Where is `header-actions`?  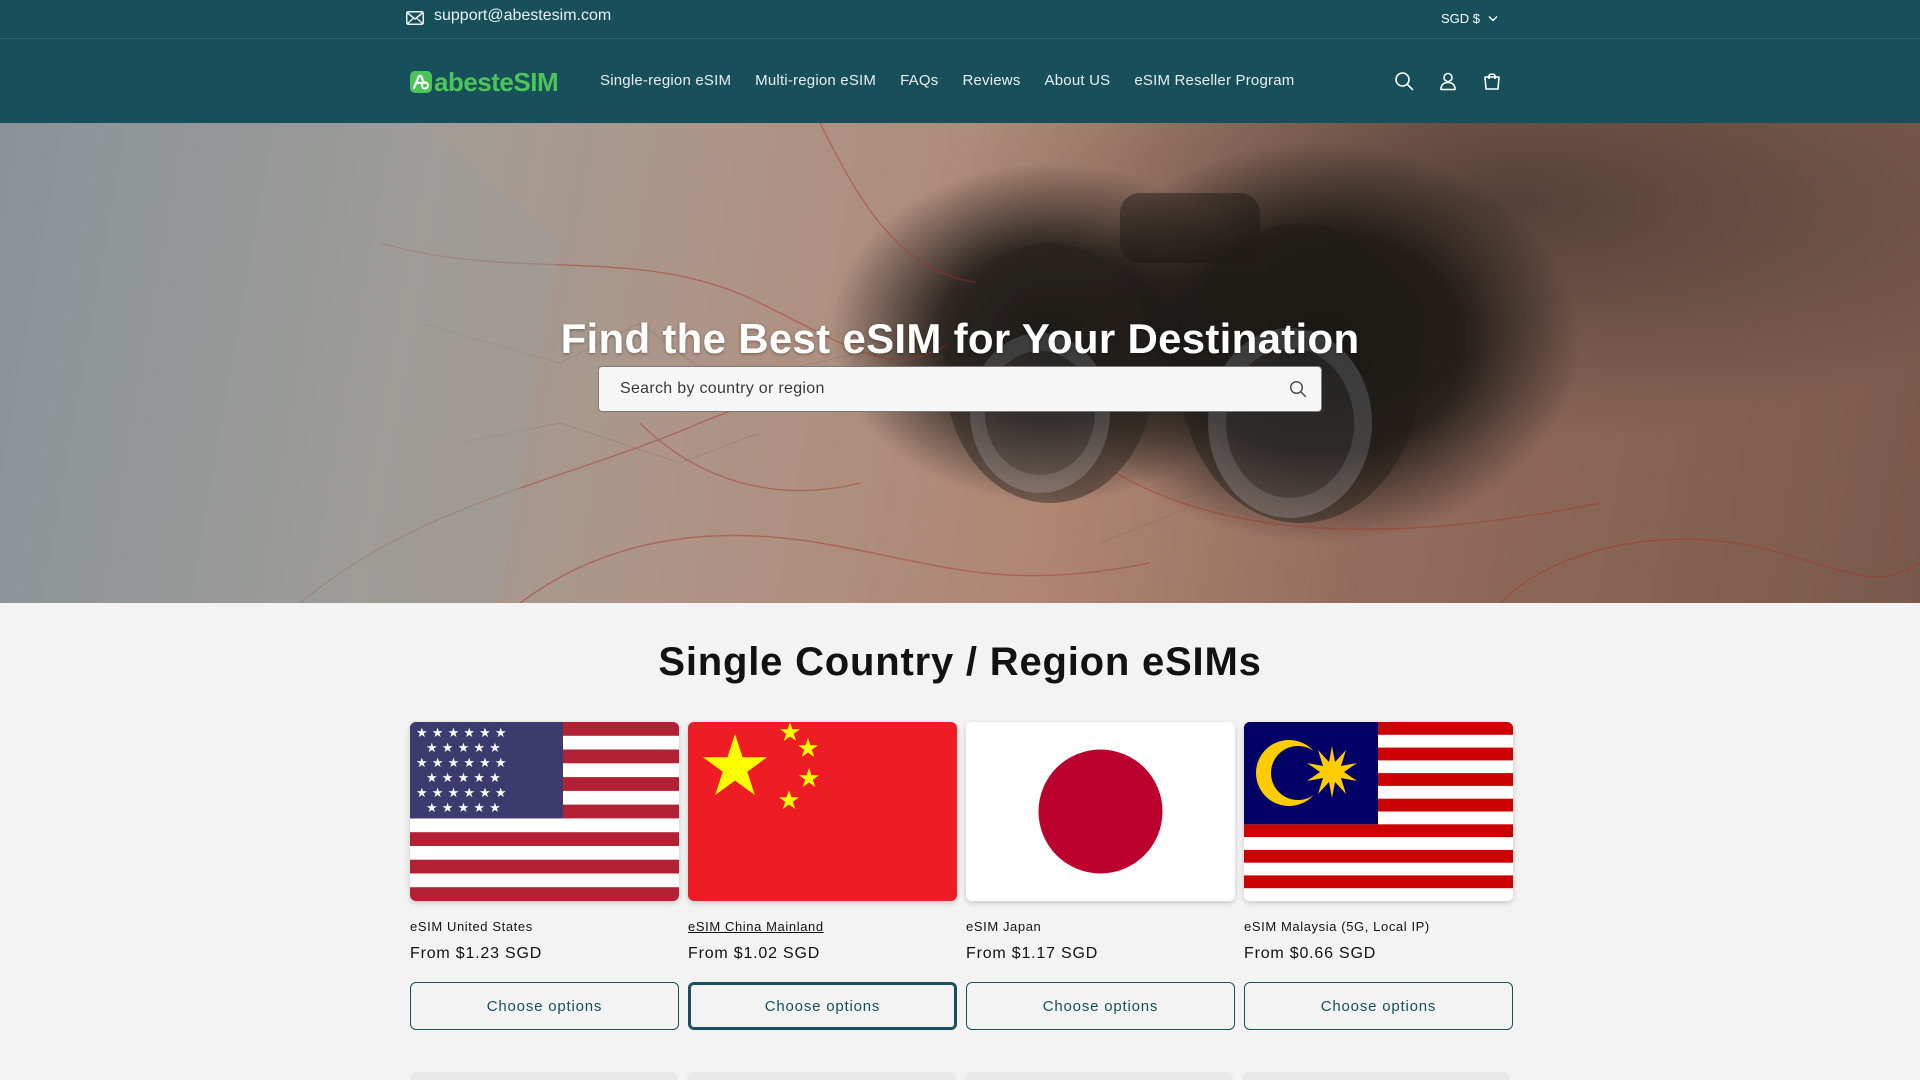
header-actions is located at coordinates (1448, 81).